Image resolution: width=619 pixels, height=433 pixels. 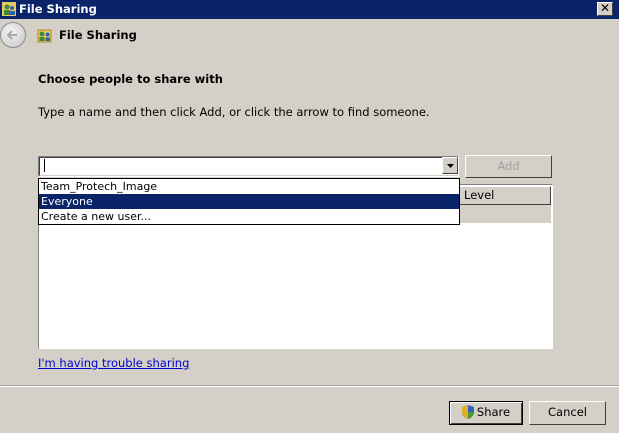 What do you see at coordinates (58, 9) in the screenshot?
I see `window-title: File Sharing` at bounding box center [58, 9].